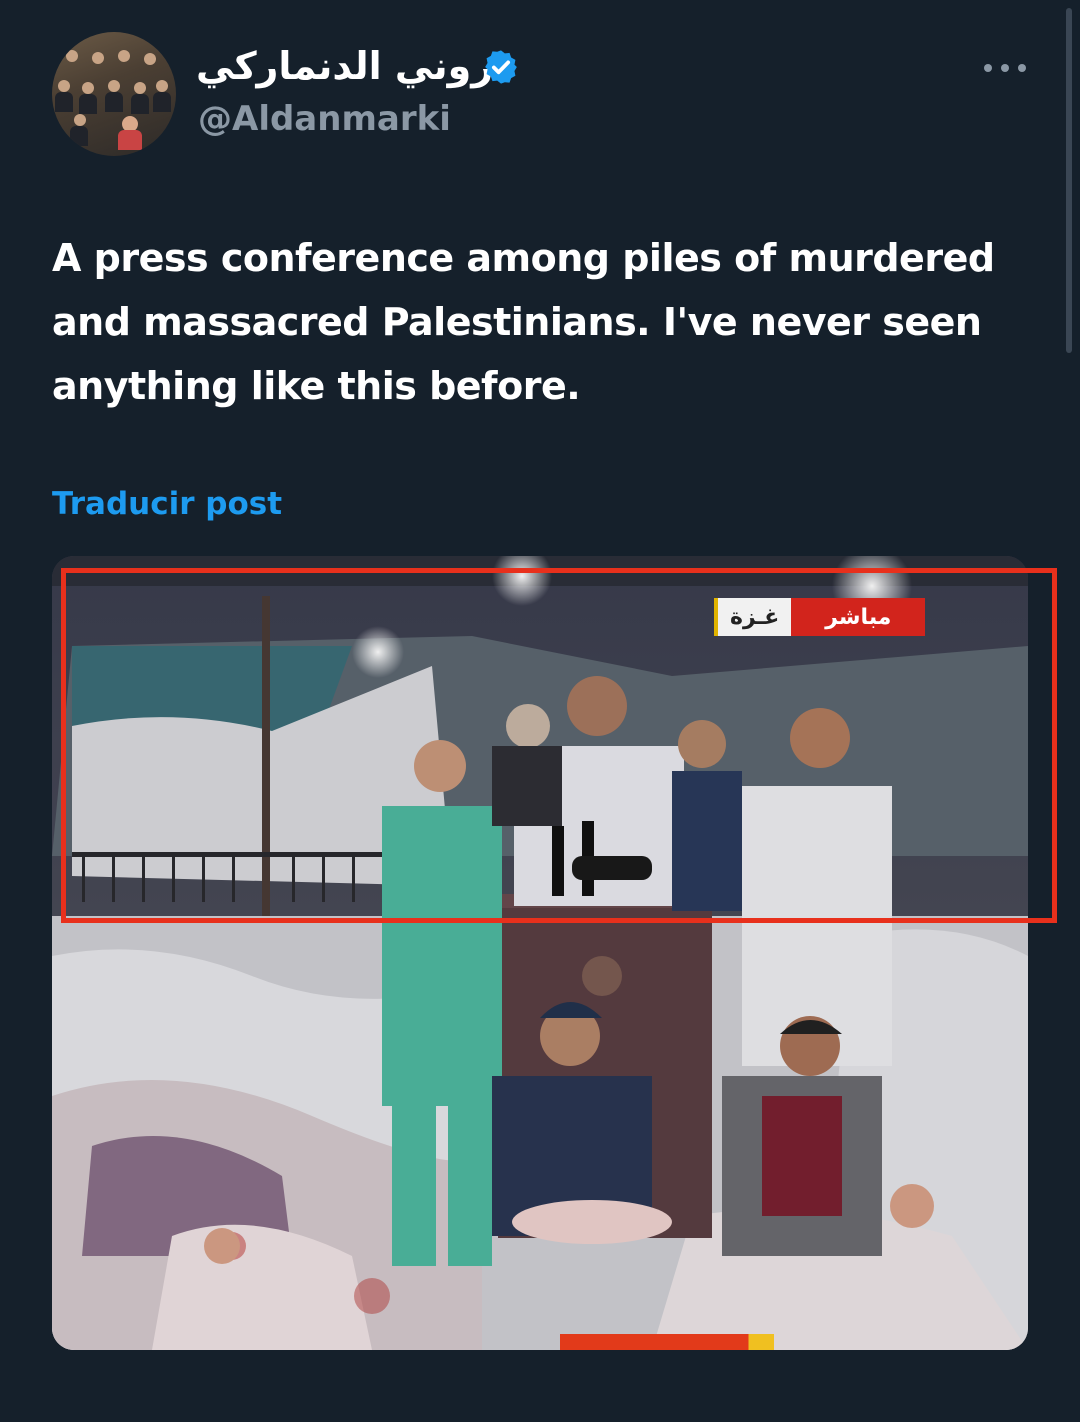  What do you see at coordinates (667, 1342) in the screenshot?
I see `broadcast-ticker-strip` at bounding box center [667, 1342].